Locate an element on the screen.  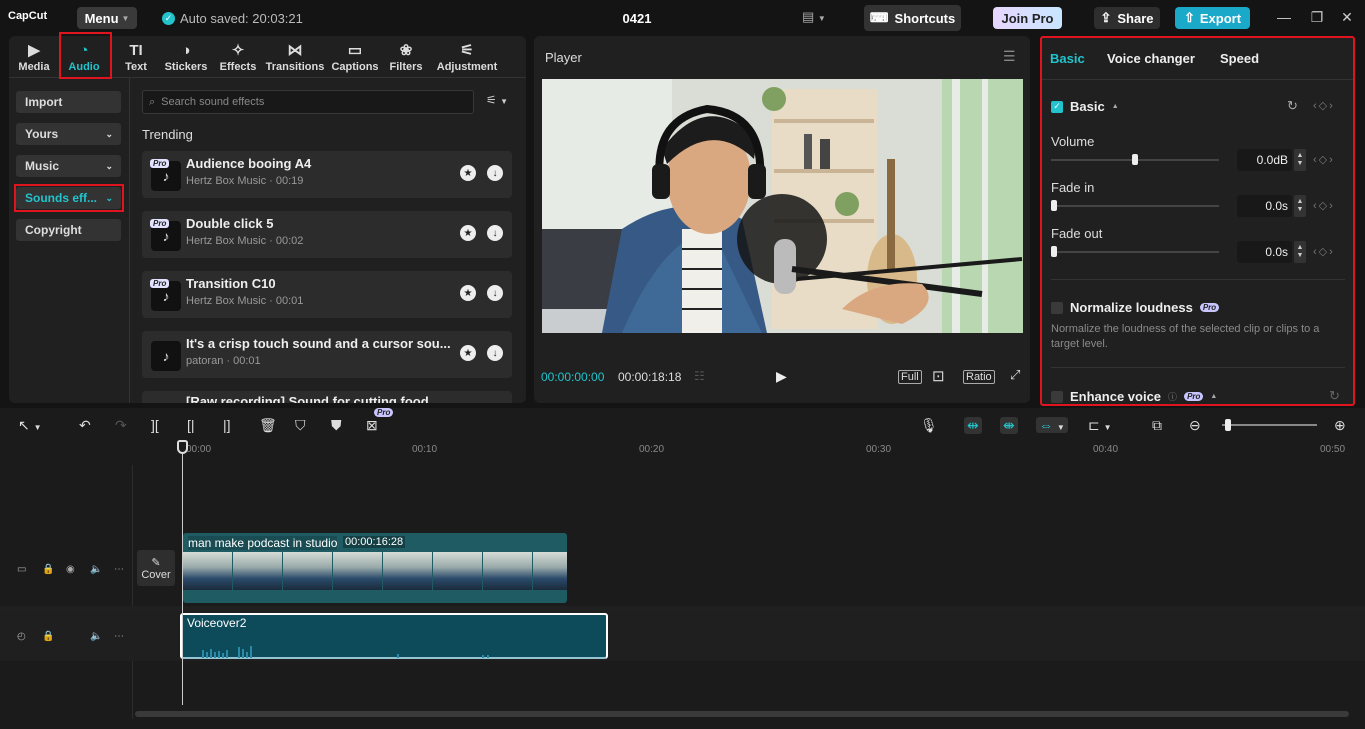
waveform-toggle-icon: ☷ is located at coordinates (699, 376).